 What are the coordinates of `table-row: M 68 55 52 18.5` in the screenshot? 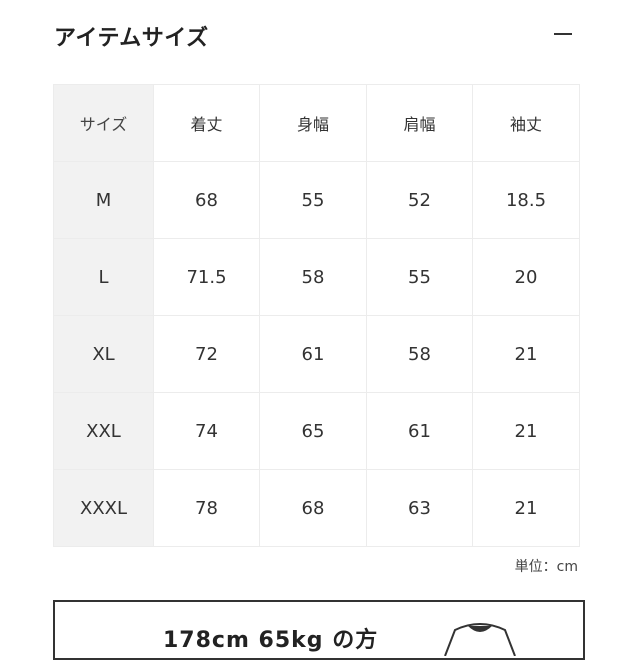 It's located at (316, 200).